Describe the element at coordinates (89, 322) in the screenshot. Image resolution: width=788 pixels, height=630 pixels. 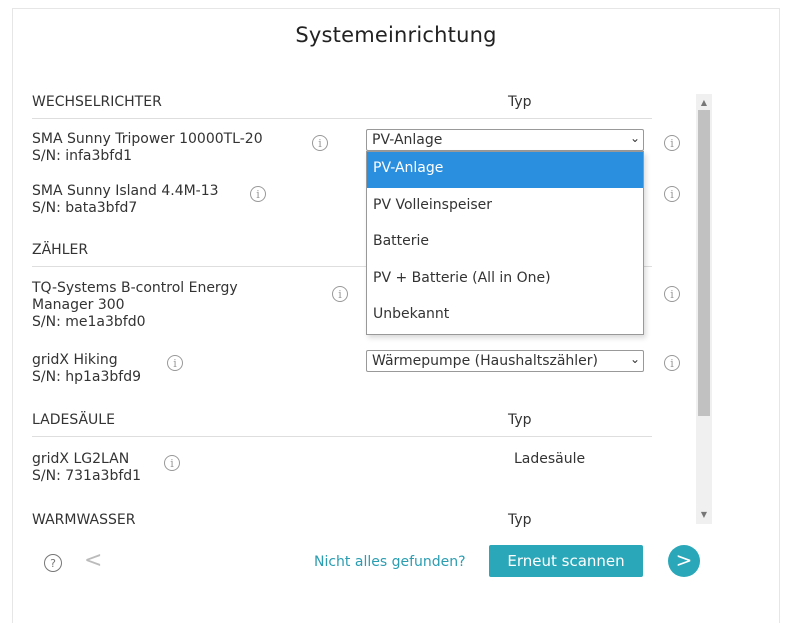
I see `device-serial: S/N: me1a3bfd0` at that location.